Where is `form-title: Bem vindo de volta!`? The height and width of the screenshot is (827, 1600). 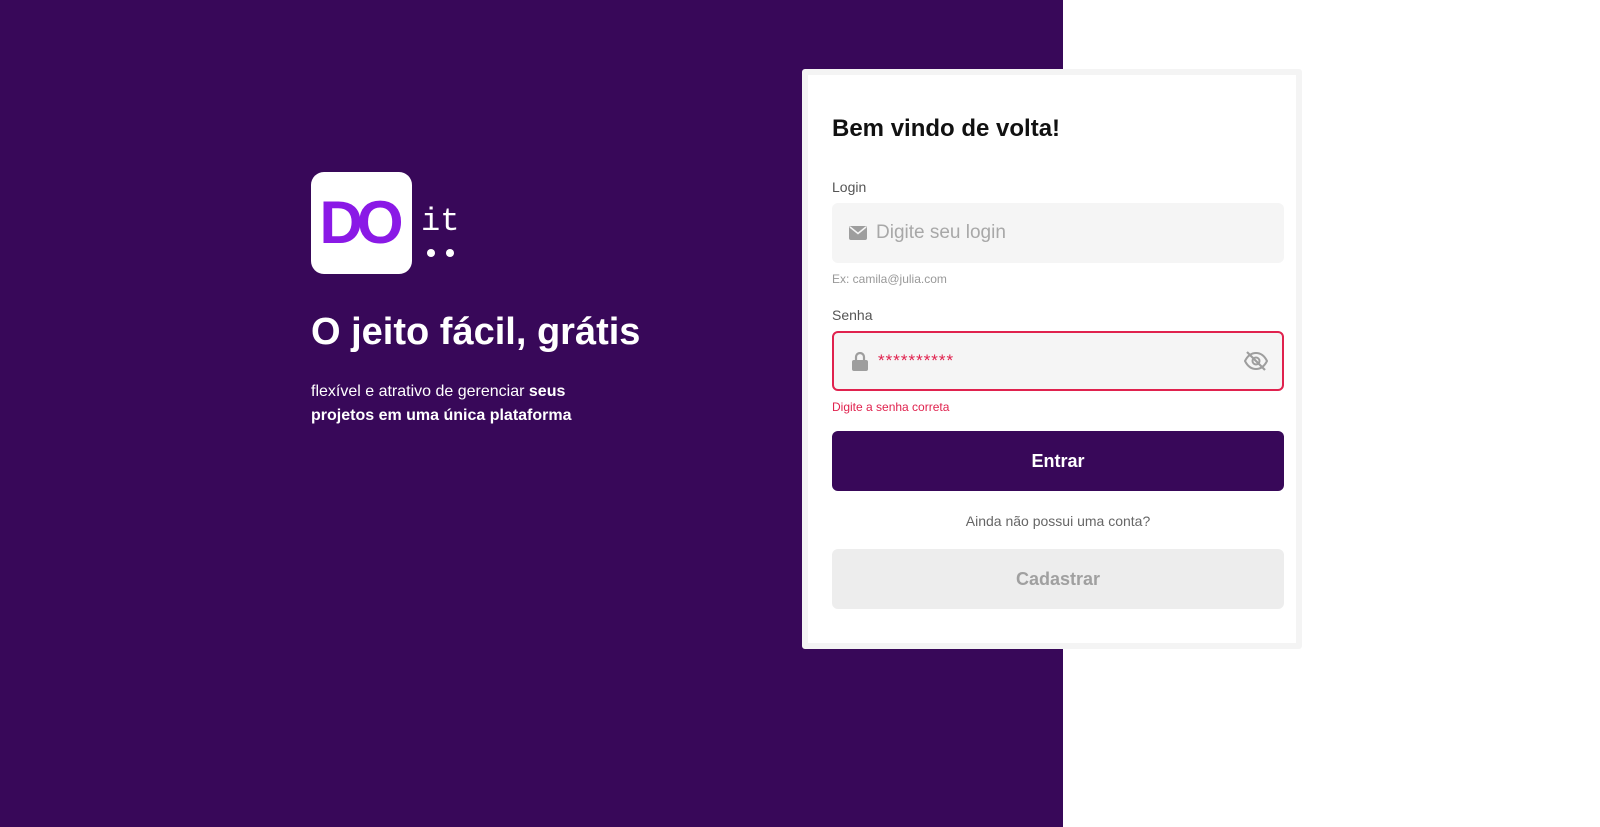 form-title: Bem vindo de volta! is located at coordinates (946, 128).